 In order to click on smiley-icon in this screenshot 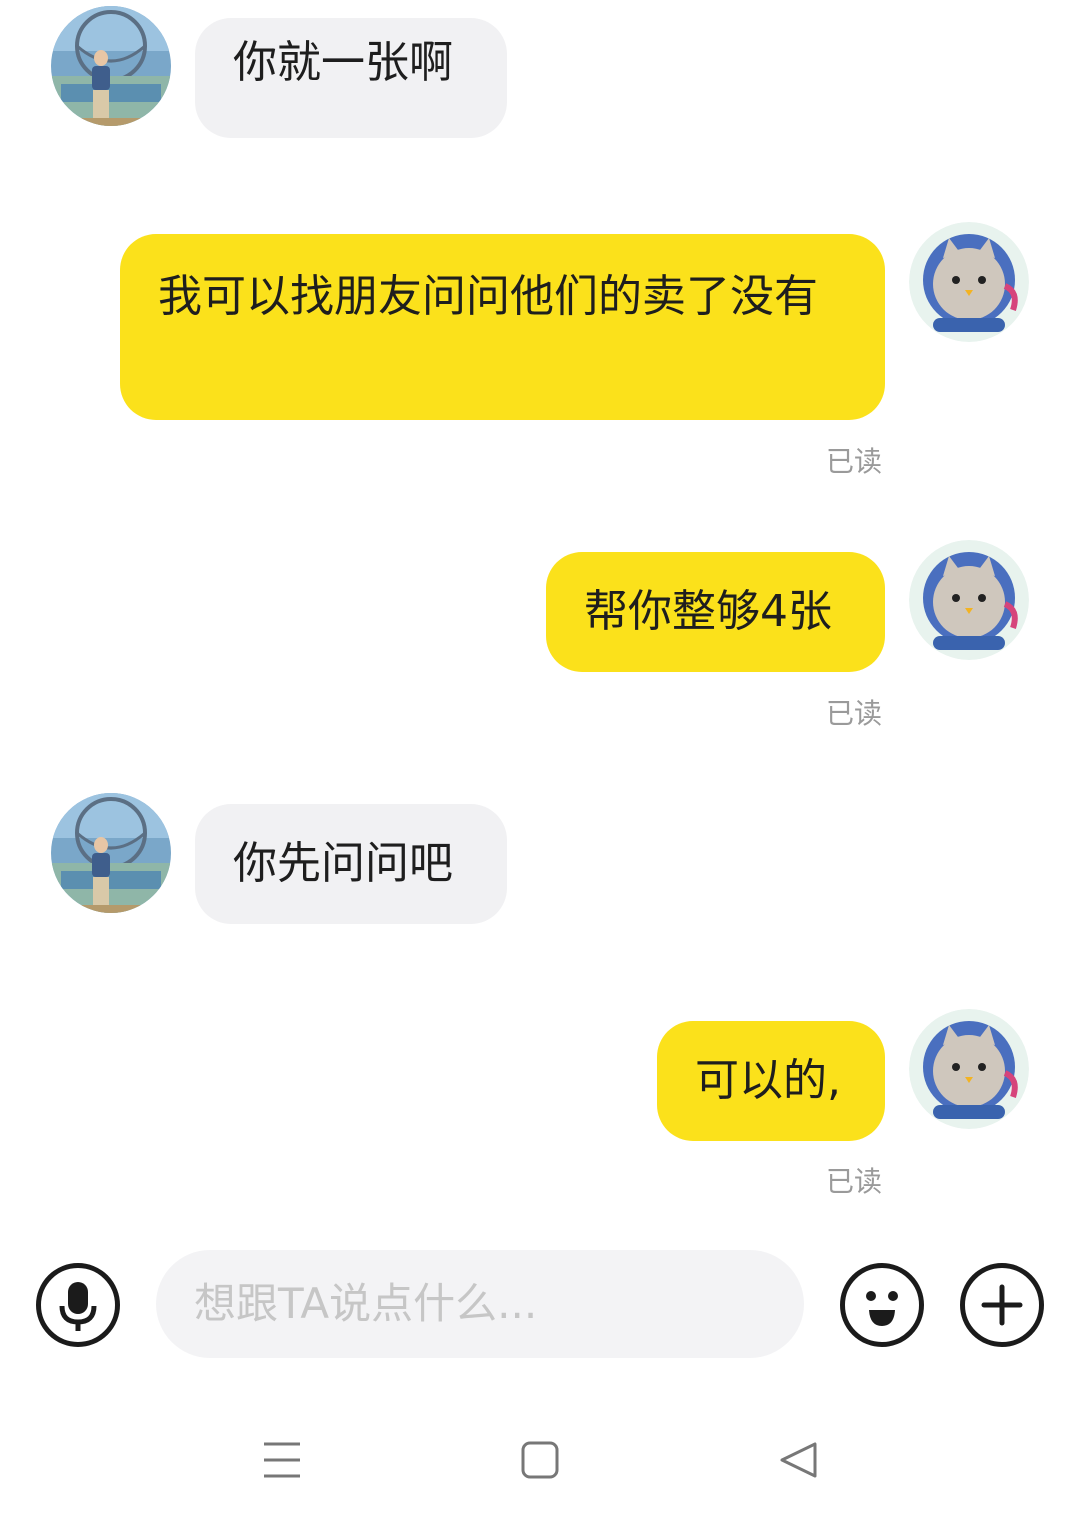, I will do `click(882, 1308)`.